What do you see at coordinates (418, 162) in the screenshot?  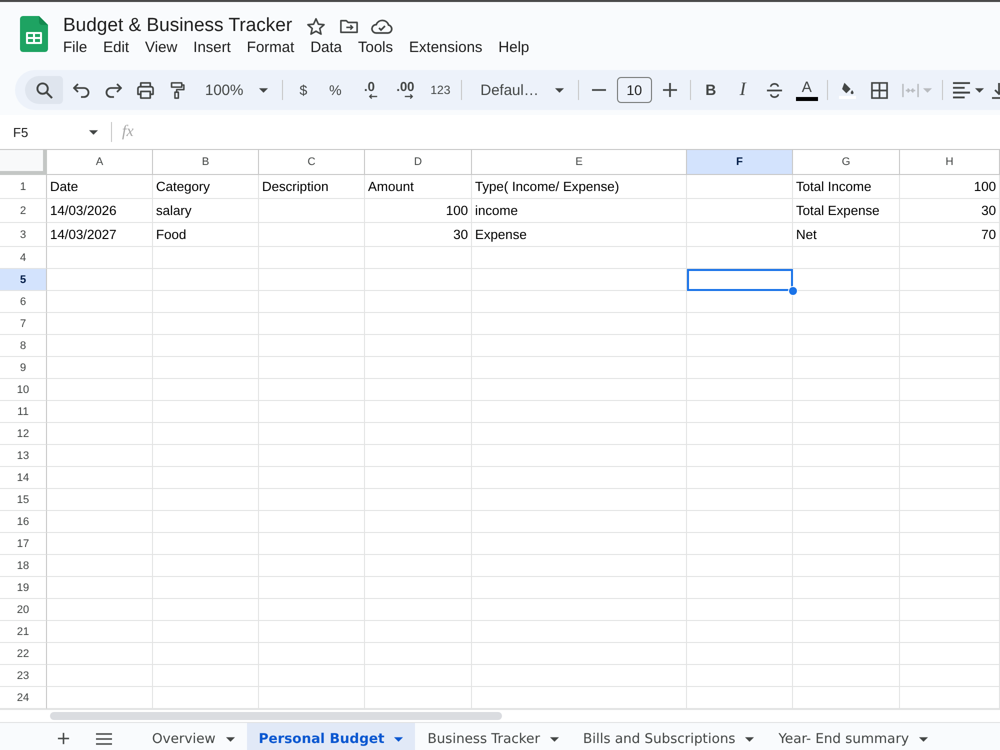 I see `column-header: D` at bounding box center [418, 162].